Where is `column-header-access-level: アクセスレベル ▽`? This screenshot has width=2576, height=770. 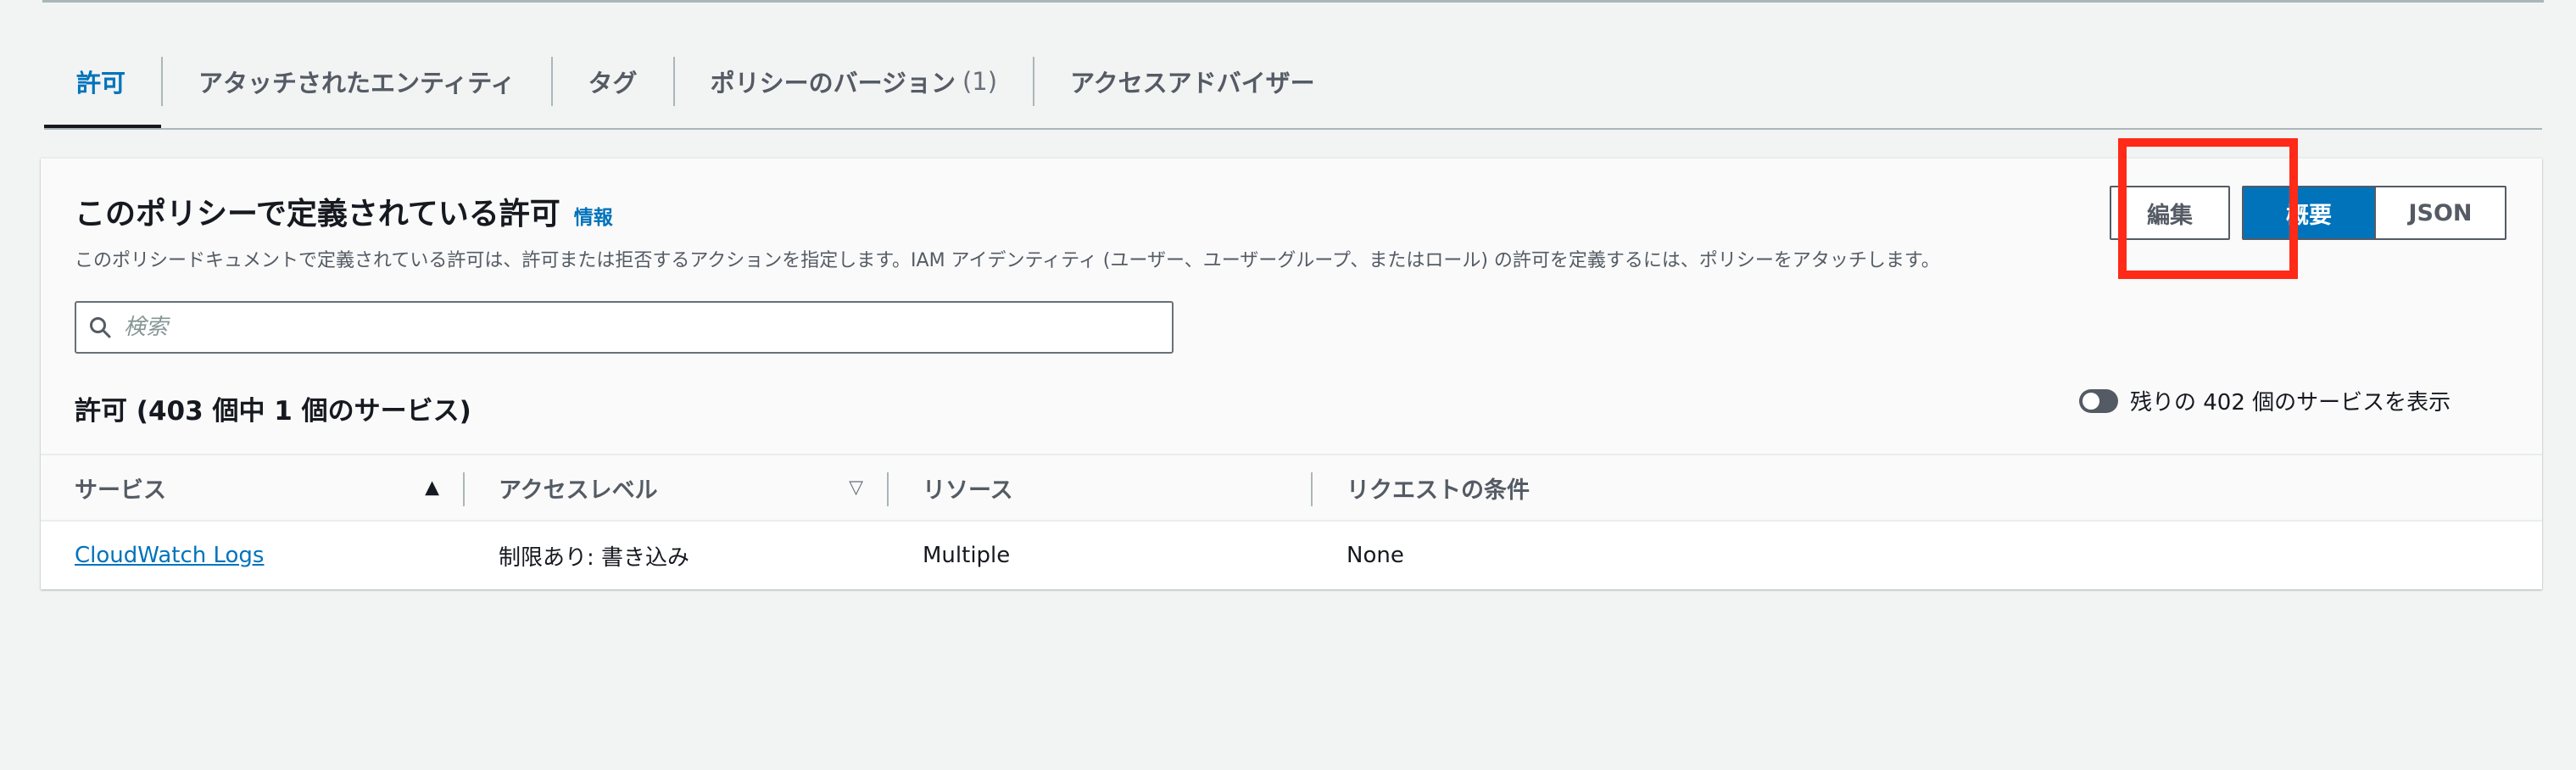 column-header-access-level: アクセスレベル ▽ is located at coordinates (677, 487).